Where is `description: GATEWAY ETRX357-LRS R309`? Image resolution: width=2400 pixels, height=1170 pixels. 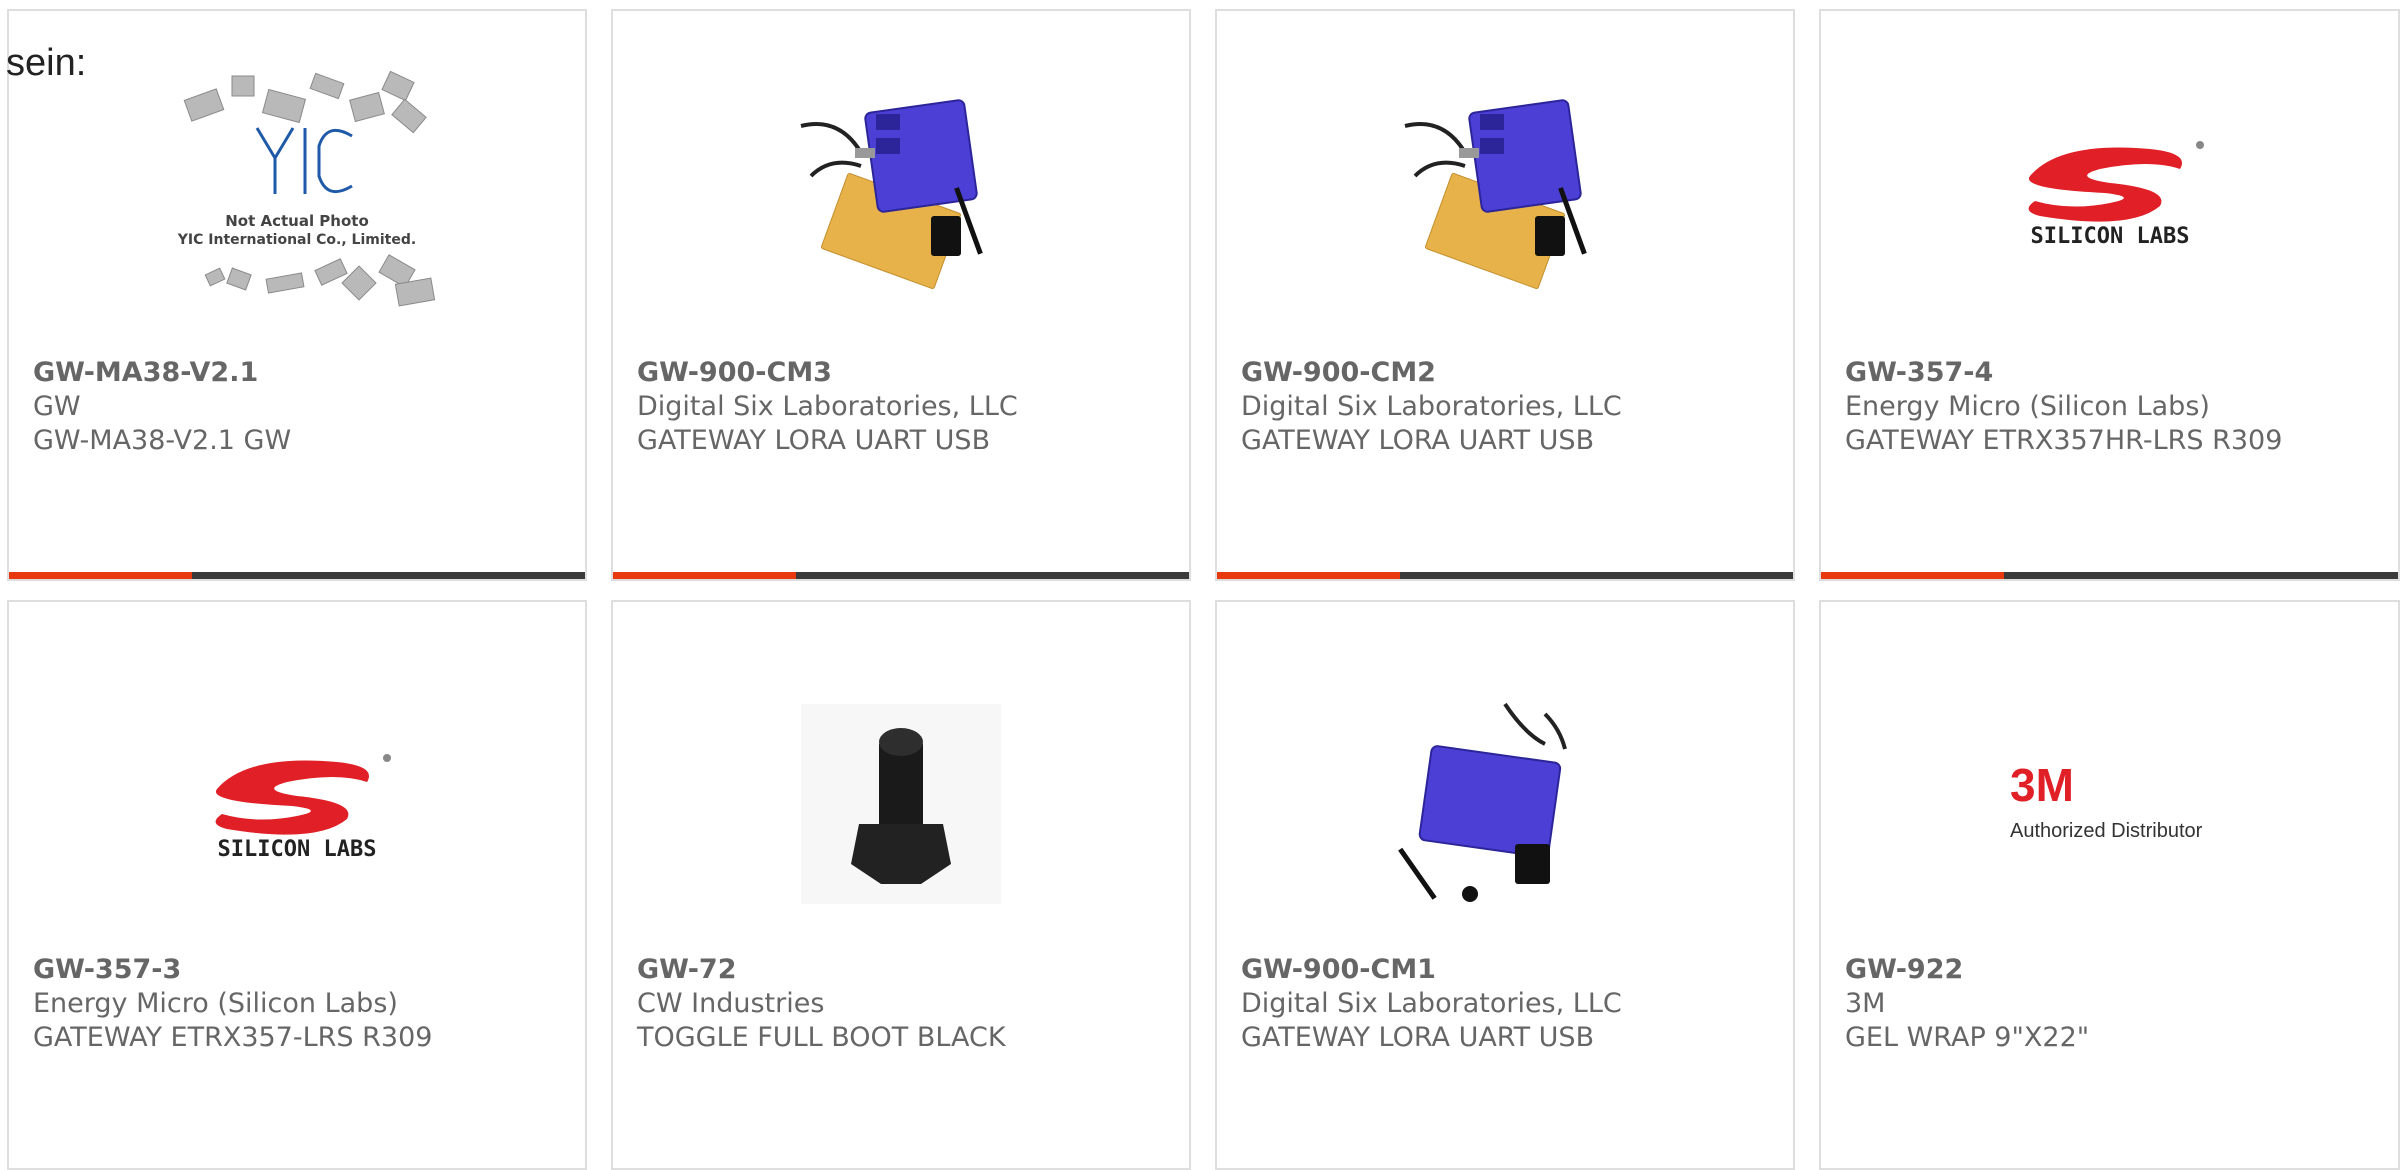
description: GATEWAY ETRX357-LRS R309 is located at coordinates (233, 1037).